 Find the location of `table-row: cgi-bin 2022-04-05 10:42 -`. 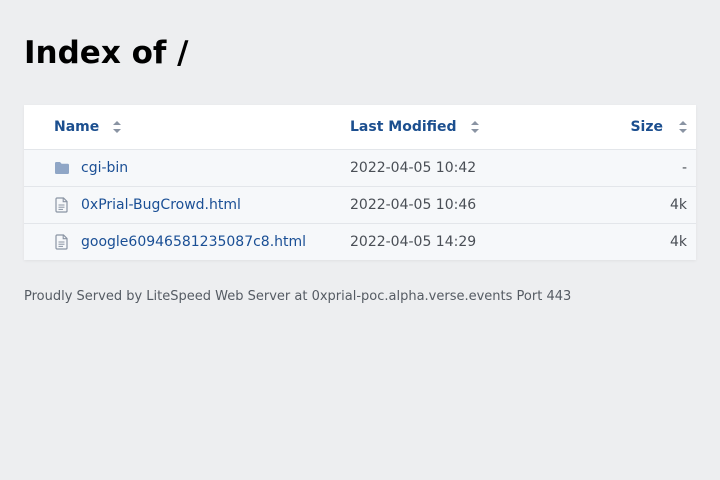

table-row: cgi-bin 2022-04-05 10:42 - is located at coordinates (360, 168).